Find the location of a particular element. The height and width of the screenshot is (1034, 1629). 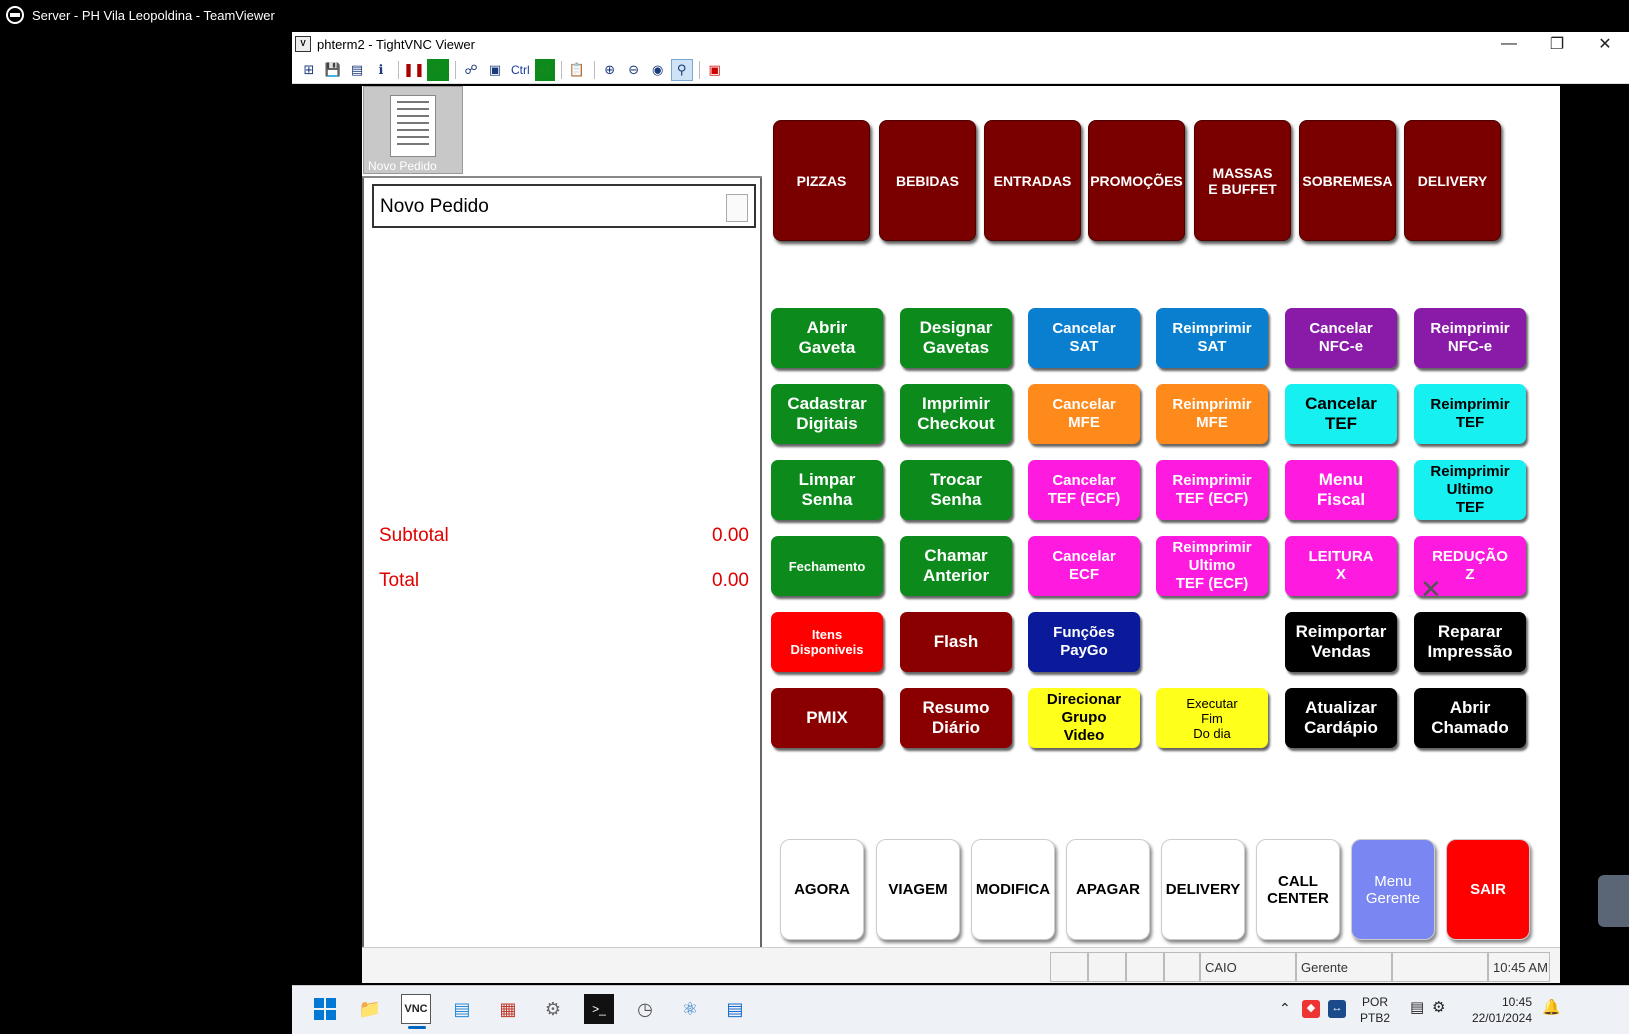

category-entradas-button: ENTRADAS is located at coordinates (1032, 180).